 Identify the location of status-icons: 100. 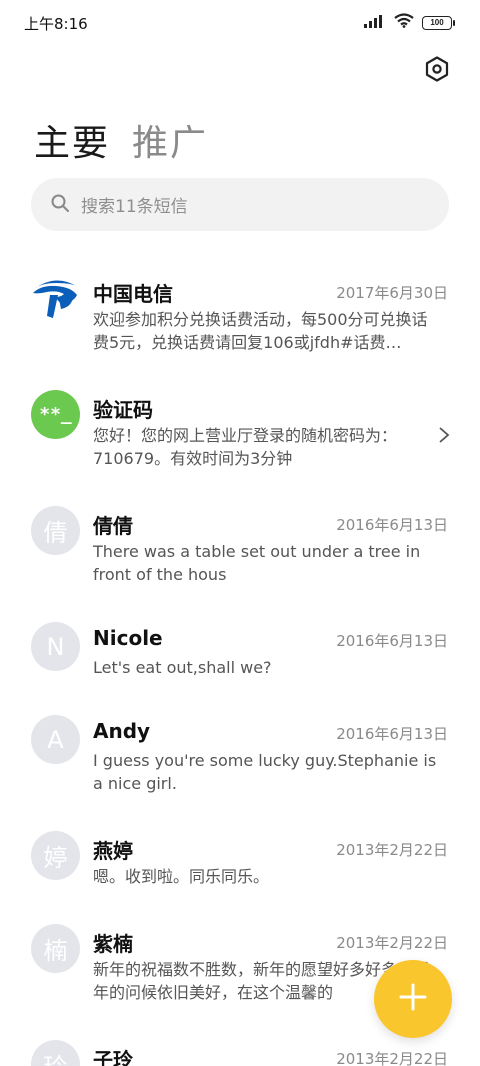
(409, 22).